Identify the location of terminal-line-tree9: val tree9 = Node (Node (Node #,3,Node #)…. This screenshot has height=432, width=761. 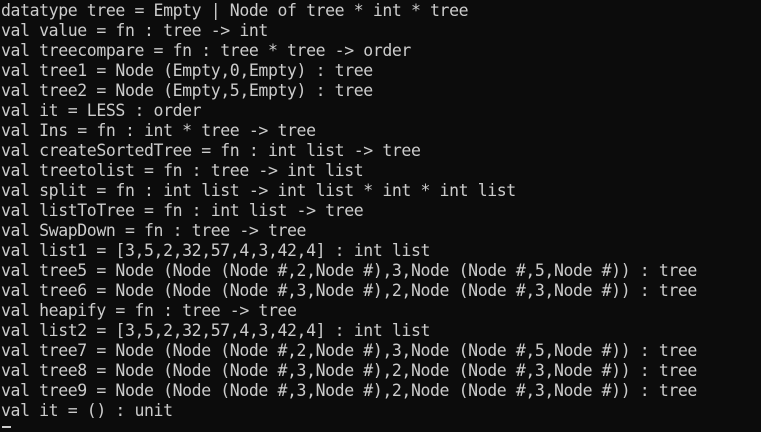
(349, 390).